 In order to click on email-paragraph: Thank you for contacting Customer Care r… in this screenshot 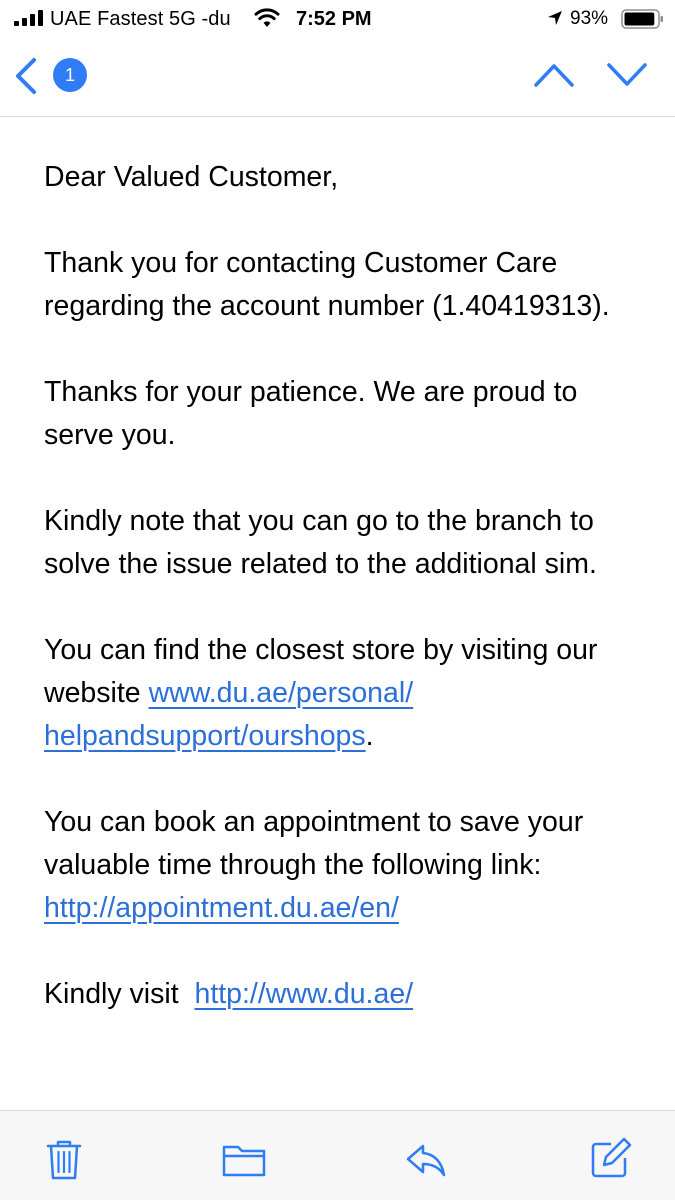, I will do `click(327, 284)`.